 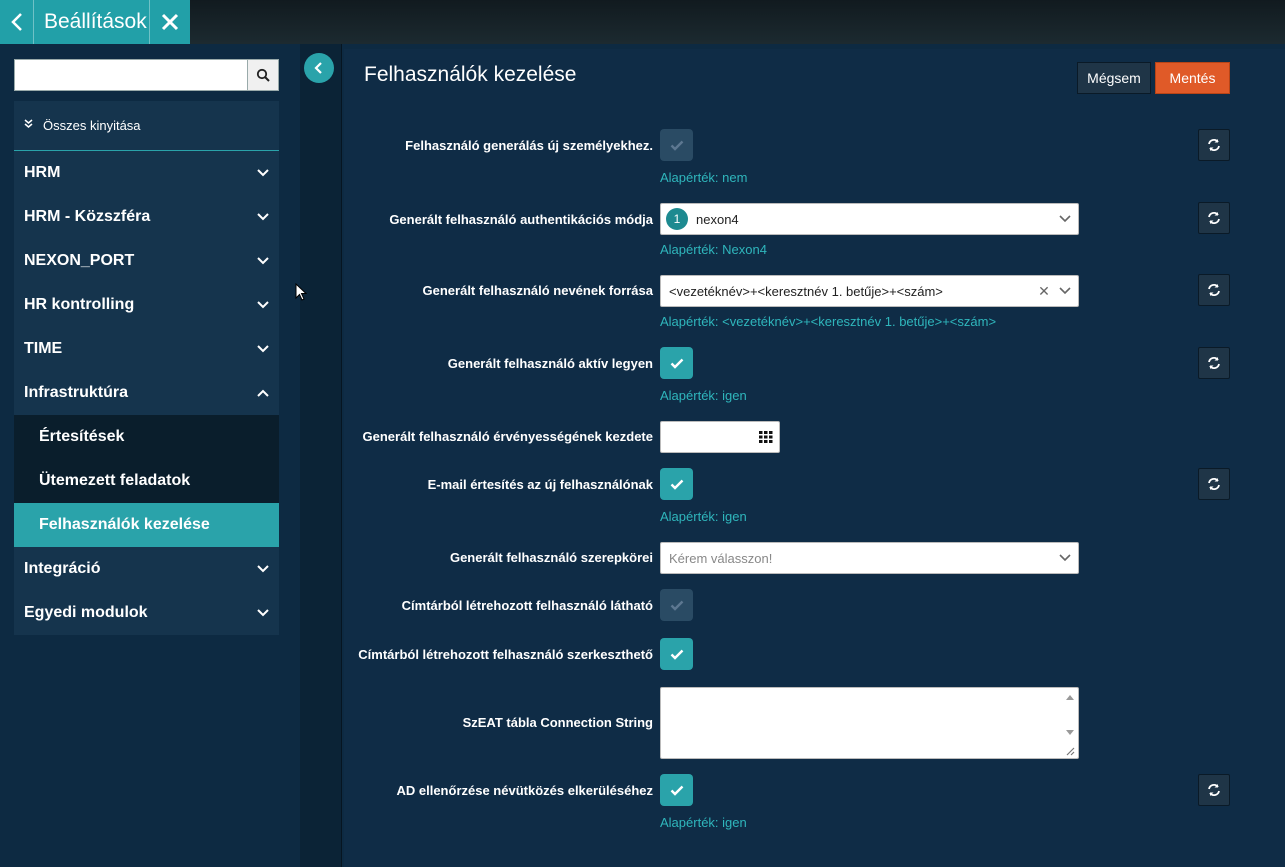 I want to click on mouse-cursor-icon, so click(x=301, y=292).